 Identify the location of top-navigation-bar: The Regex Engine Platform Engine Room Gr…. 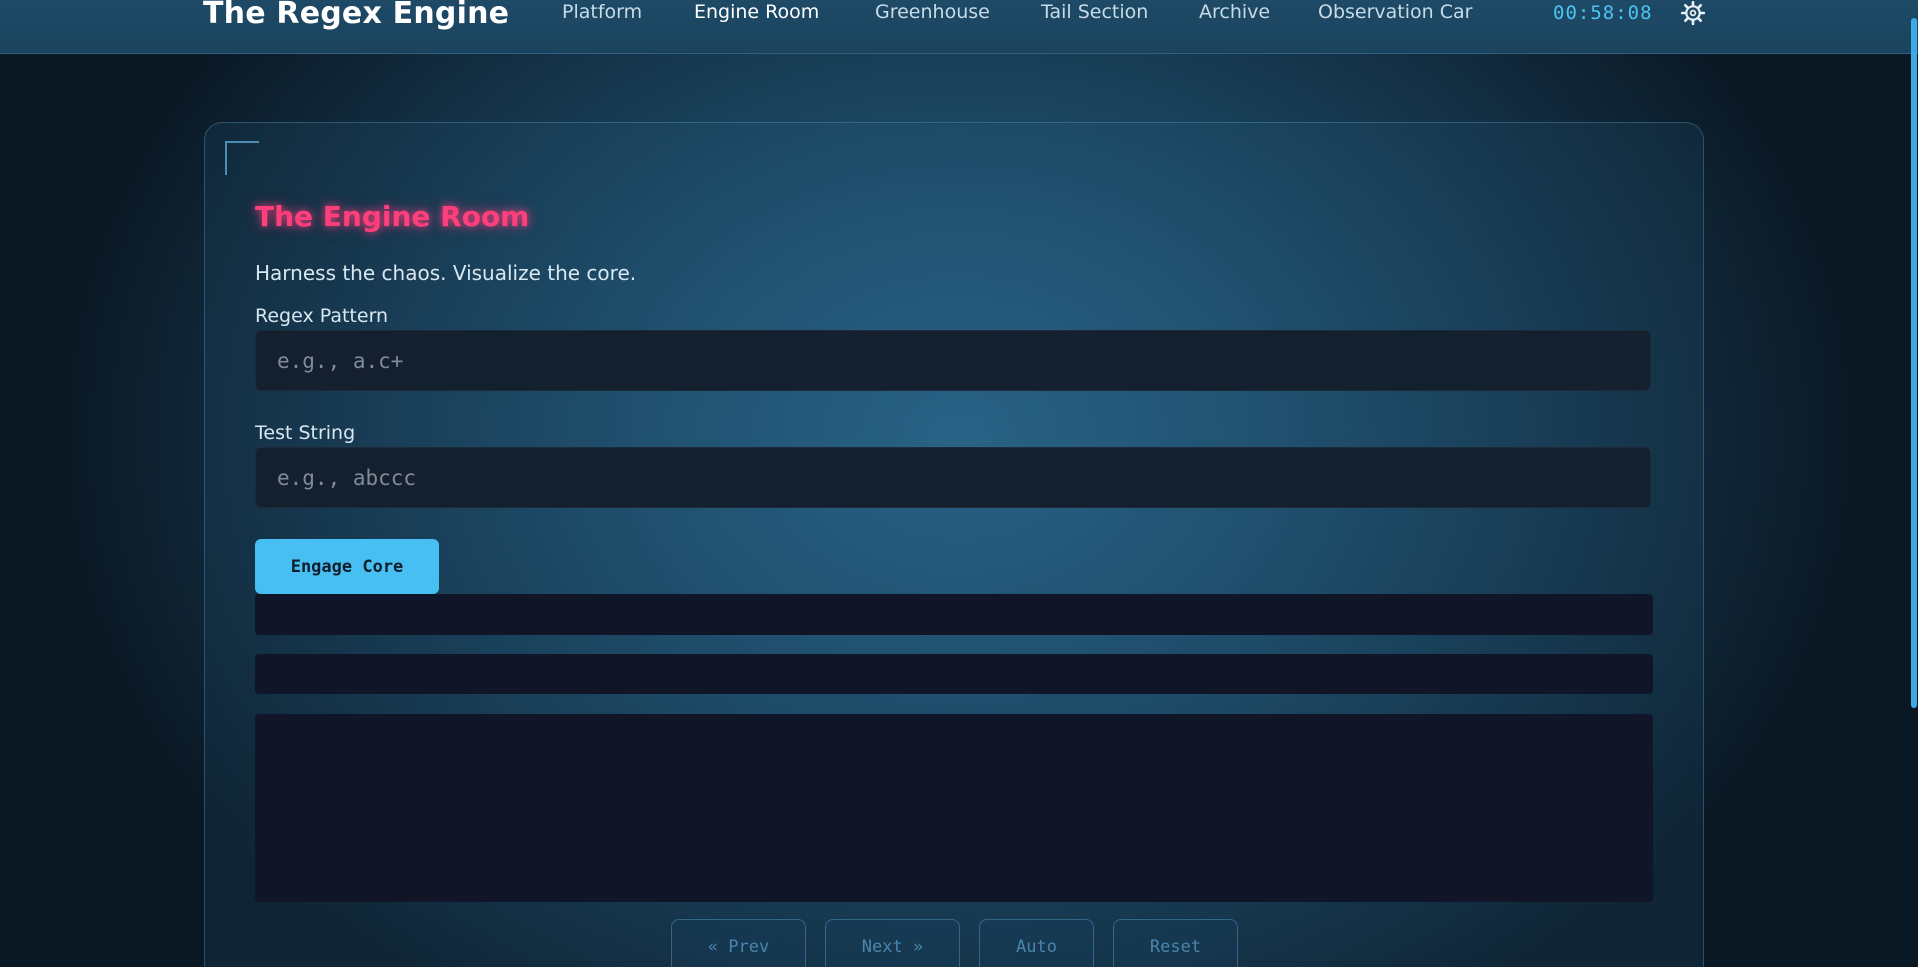
(959, 27).